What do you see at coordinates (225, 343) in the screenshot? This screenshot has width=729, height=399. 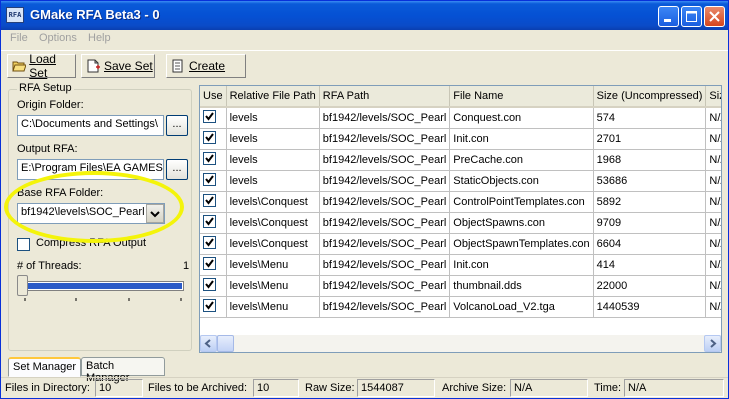 I see `scroll-thumb` at bounding box center [225, 343].